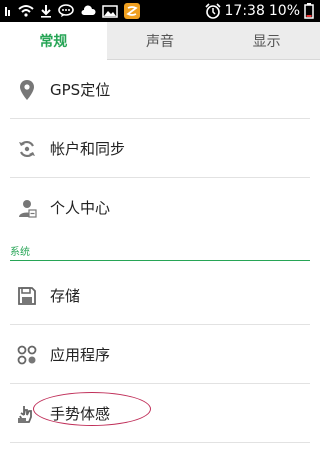 This screenshot has height=455, width=320. I want to click on user-icon, so click(27, 207).